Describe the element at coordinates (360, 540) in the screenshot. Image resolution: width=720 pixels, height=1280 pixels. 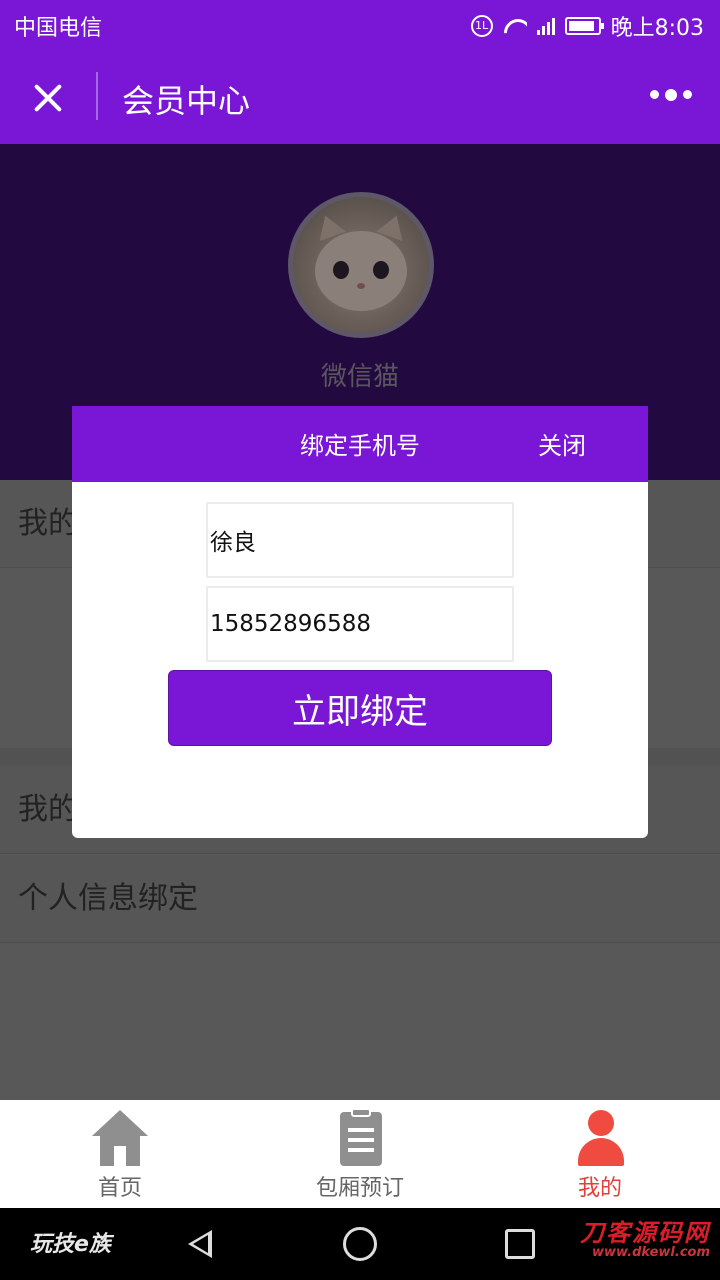
I see `name-field` at that location.